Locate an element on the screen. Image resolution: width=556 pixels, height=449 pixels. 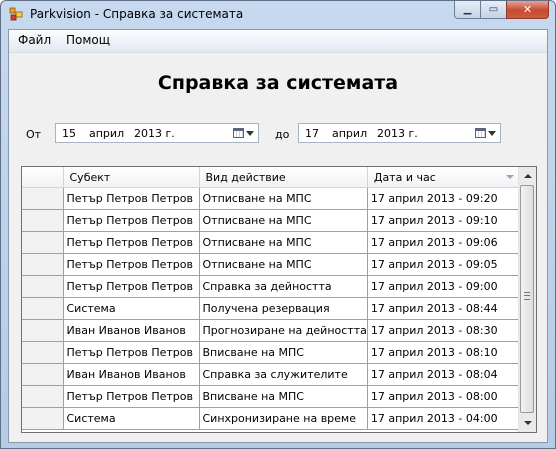
cell-datetime: 17 април 2013 - 08:00 is located at coordinates (444, 396).